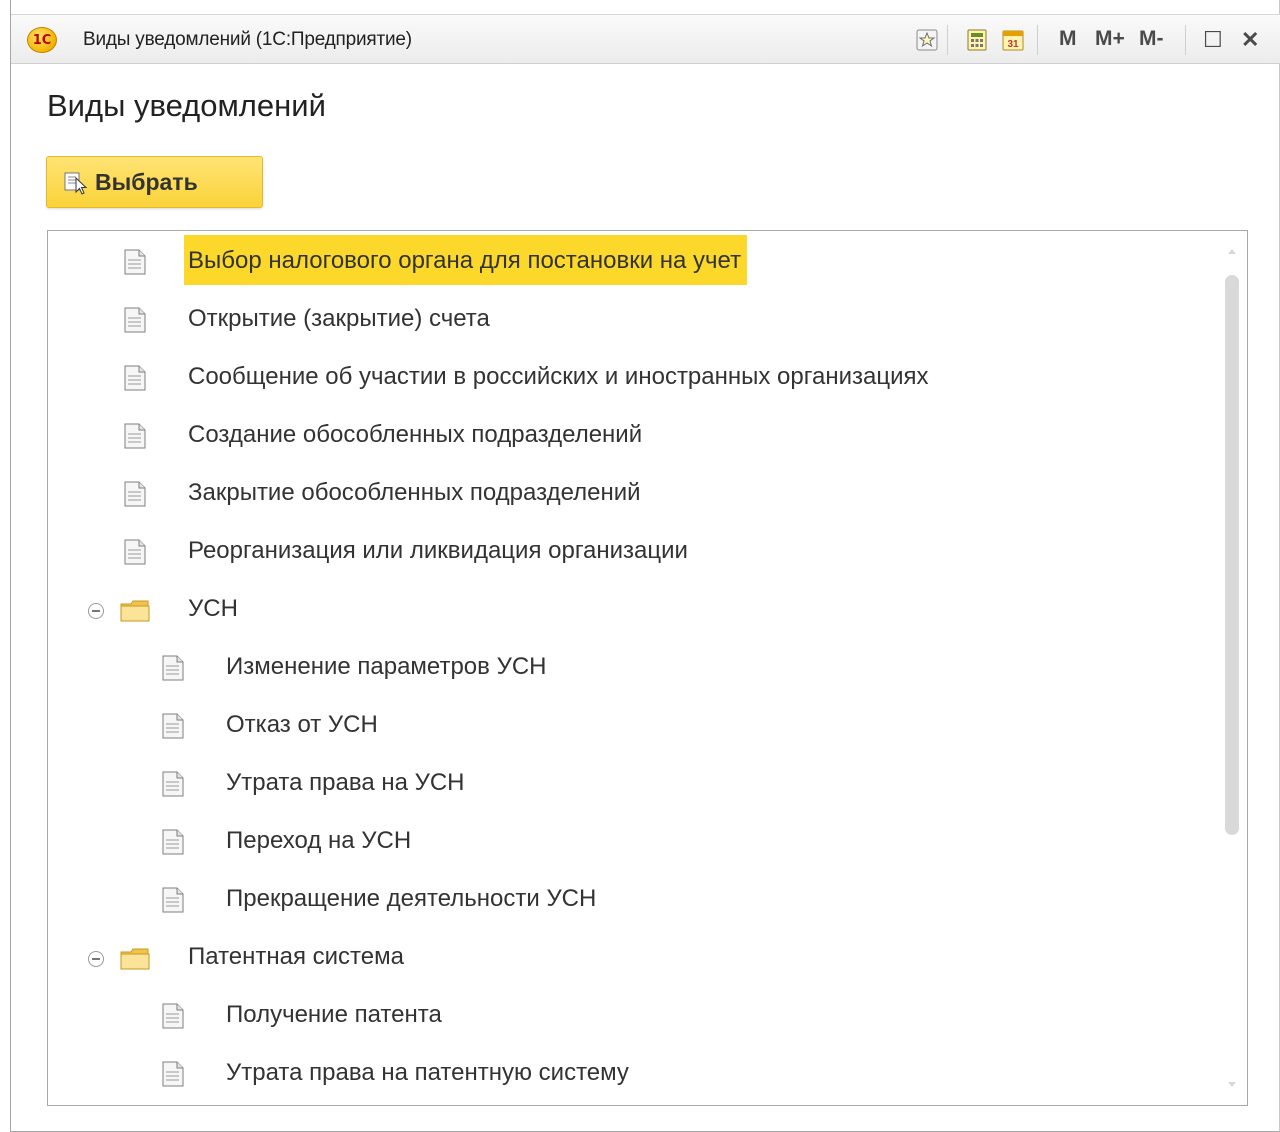 The image size is (1280, 1132). What do you see at coordinates (319, 840) in the screenshot?
I see `tree-item-label: Переход на УСН` at bounding box center [319, 840].